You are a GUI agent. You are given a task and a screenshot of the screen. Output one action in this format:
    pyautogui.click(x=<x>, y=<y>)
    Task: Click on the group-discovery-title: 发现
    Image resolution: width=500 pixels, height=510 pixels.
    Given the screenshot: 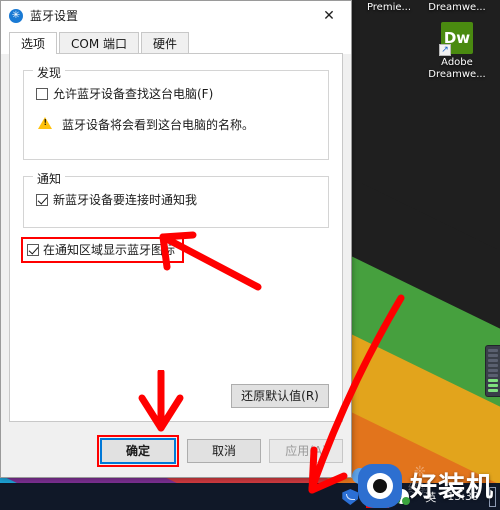 What is the action you would take?
    pyautogui.click(x=49, y=72)
    